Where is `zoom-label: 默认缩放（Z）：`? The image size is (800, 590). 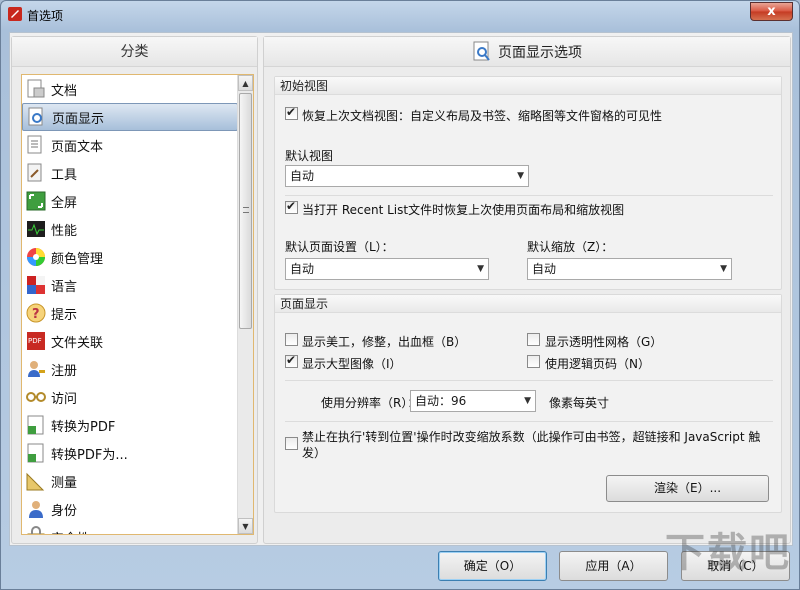 zoom-label: 默认缩放（Z）： is located at coordinates (570, 247).